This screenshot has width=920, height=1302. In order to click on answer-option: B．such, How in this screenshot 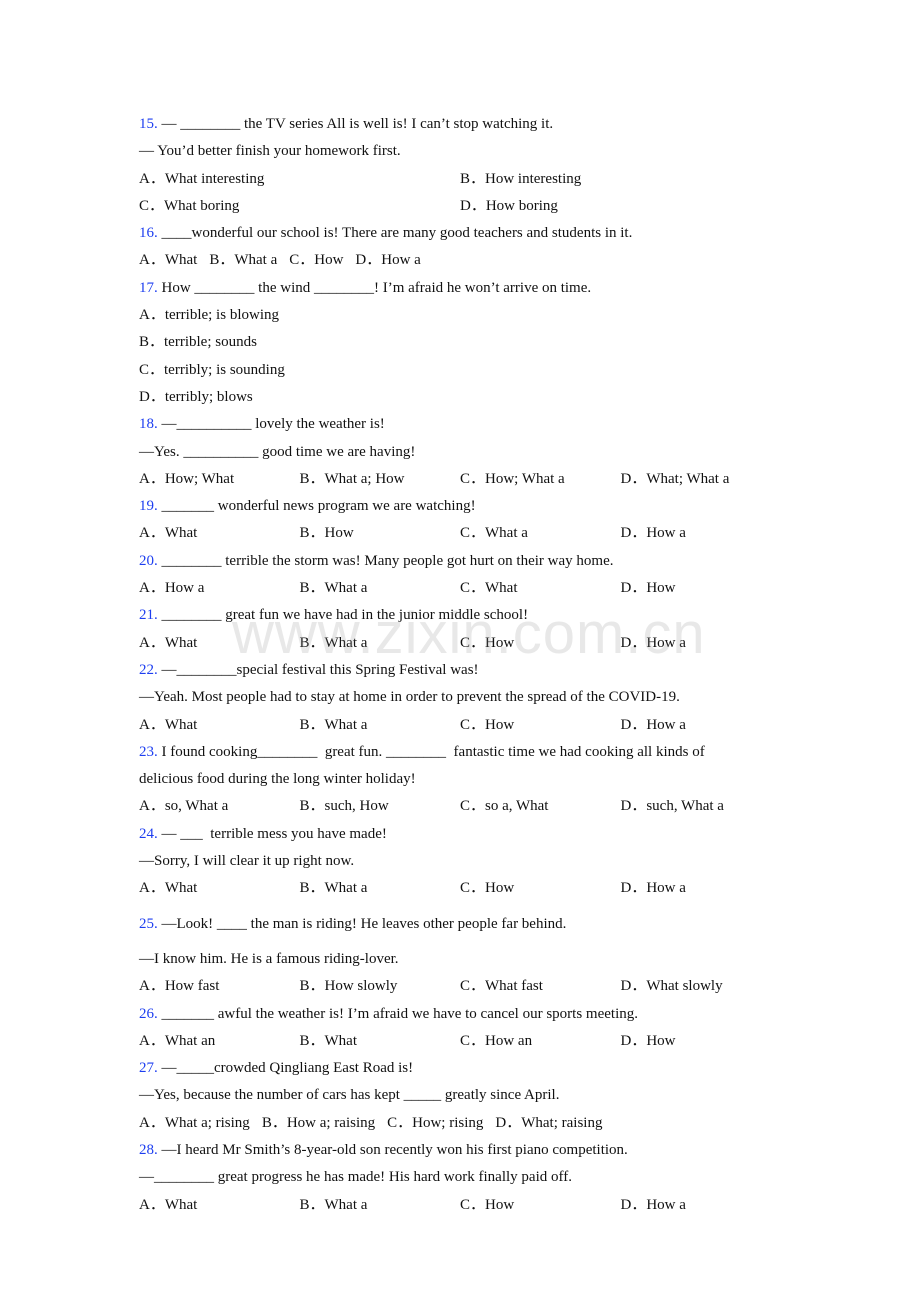, I will do `click(380, 806)`.